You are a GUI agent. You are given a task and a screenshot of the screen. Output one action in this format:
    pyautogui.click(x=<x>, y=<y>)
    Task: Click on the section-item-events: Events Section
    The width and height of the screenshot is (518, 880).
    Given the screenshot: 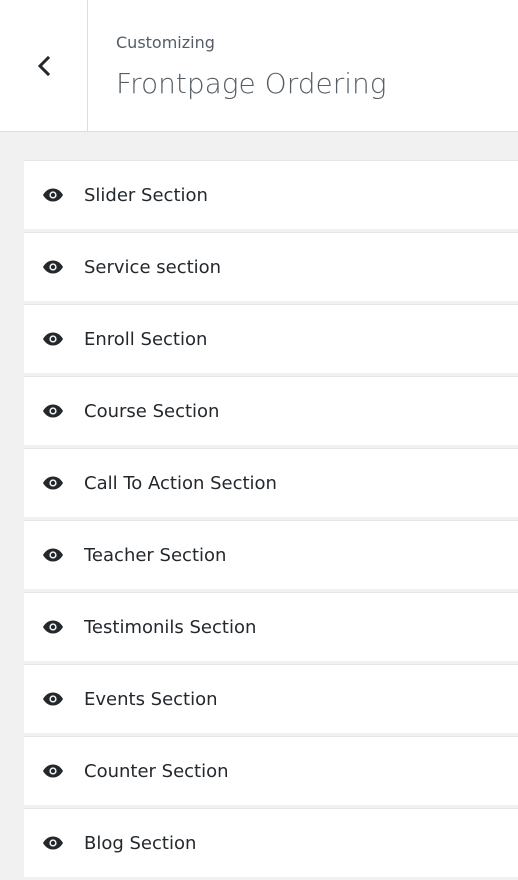 What is the action you would take?
    pyautogui.click(x=271, y=698)
    